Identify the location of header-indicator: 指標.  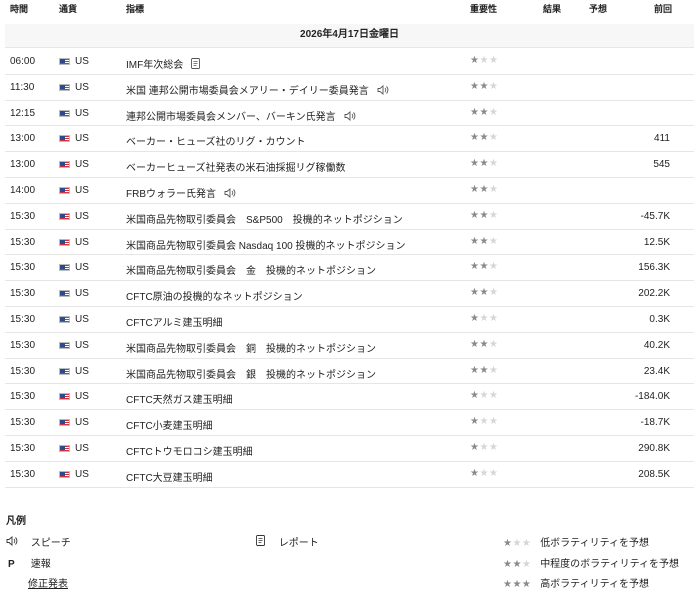
(135, 8).